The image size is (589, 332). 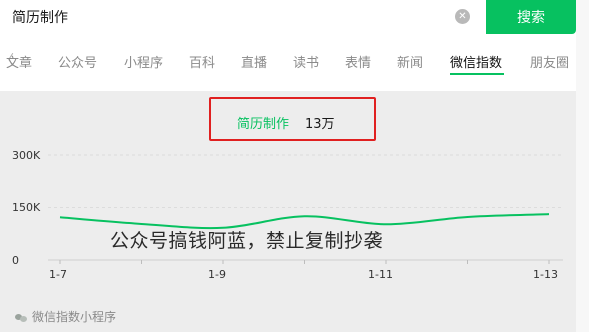 What do you see at coordinates (74, 317) in the screenshot?
I see `footer-label: 微信指数小程序` at bounding box center [74, 317].